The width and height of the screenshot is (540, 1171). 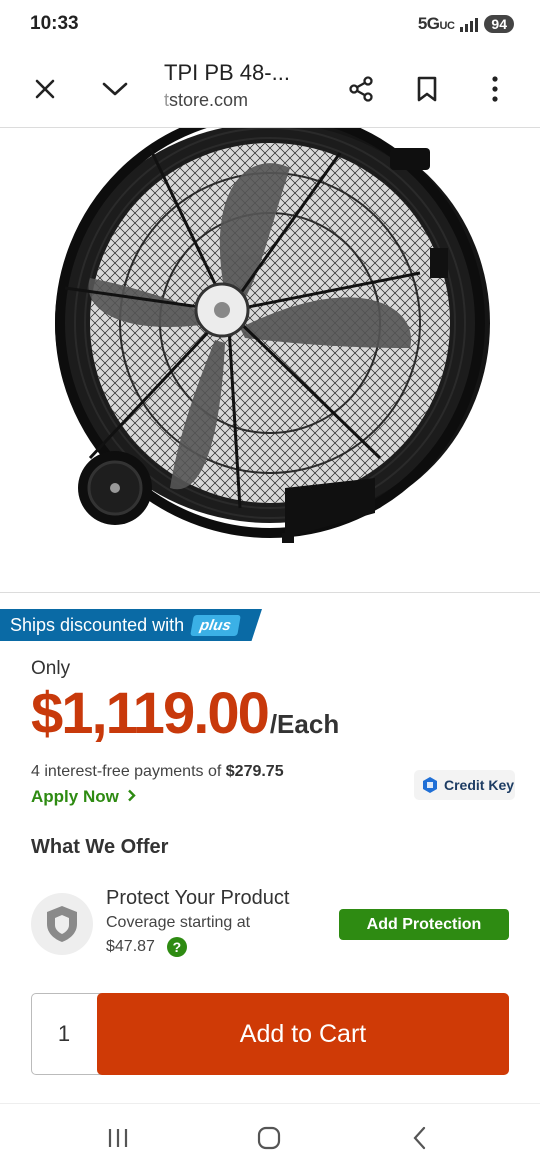 I want to click on payments-text: 4 interest-free payments of $279.75, so click(x=157, y=771).